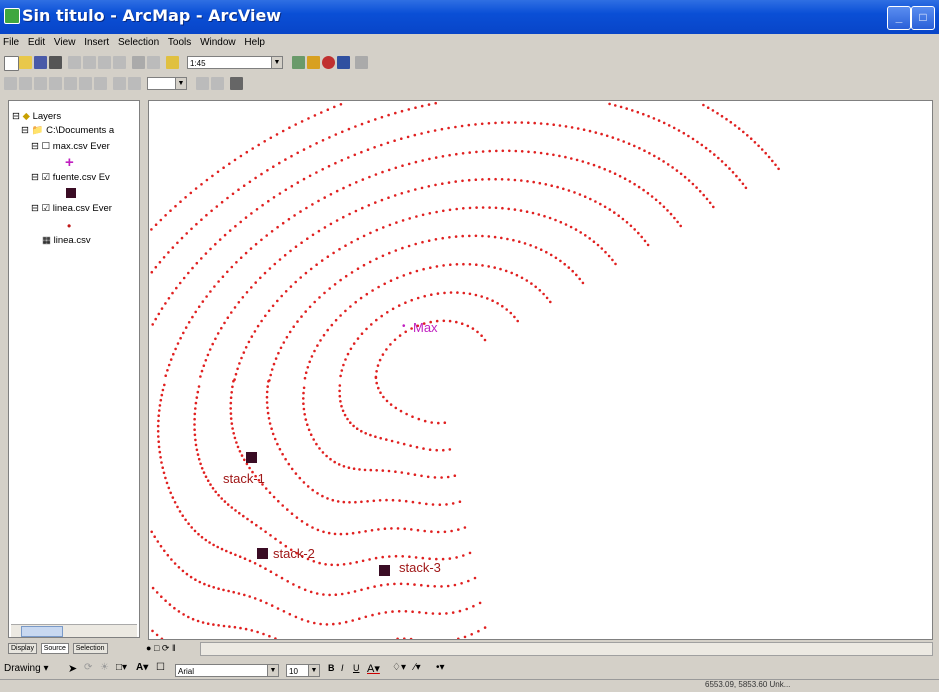 The height and width of the screenshot is (692, 939). What do you see at coordinates (298, 62) in the screenshot?
I see `editor-icon` at bounding box center [298, 62].